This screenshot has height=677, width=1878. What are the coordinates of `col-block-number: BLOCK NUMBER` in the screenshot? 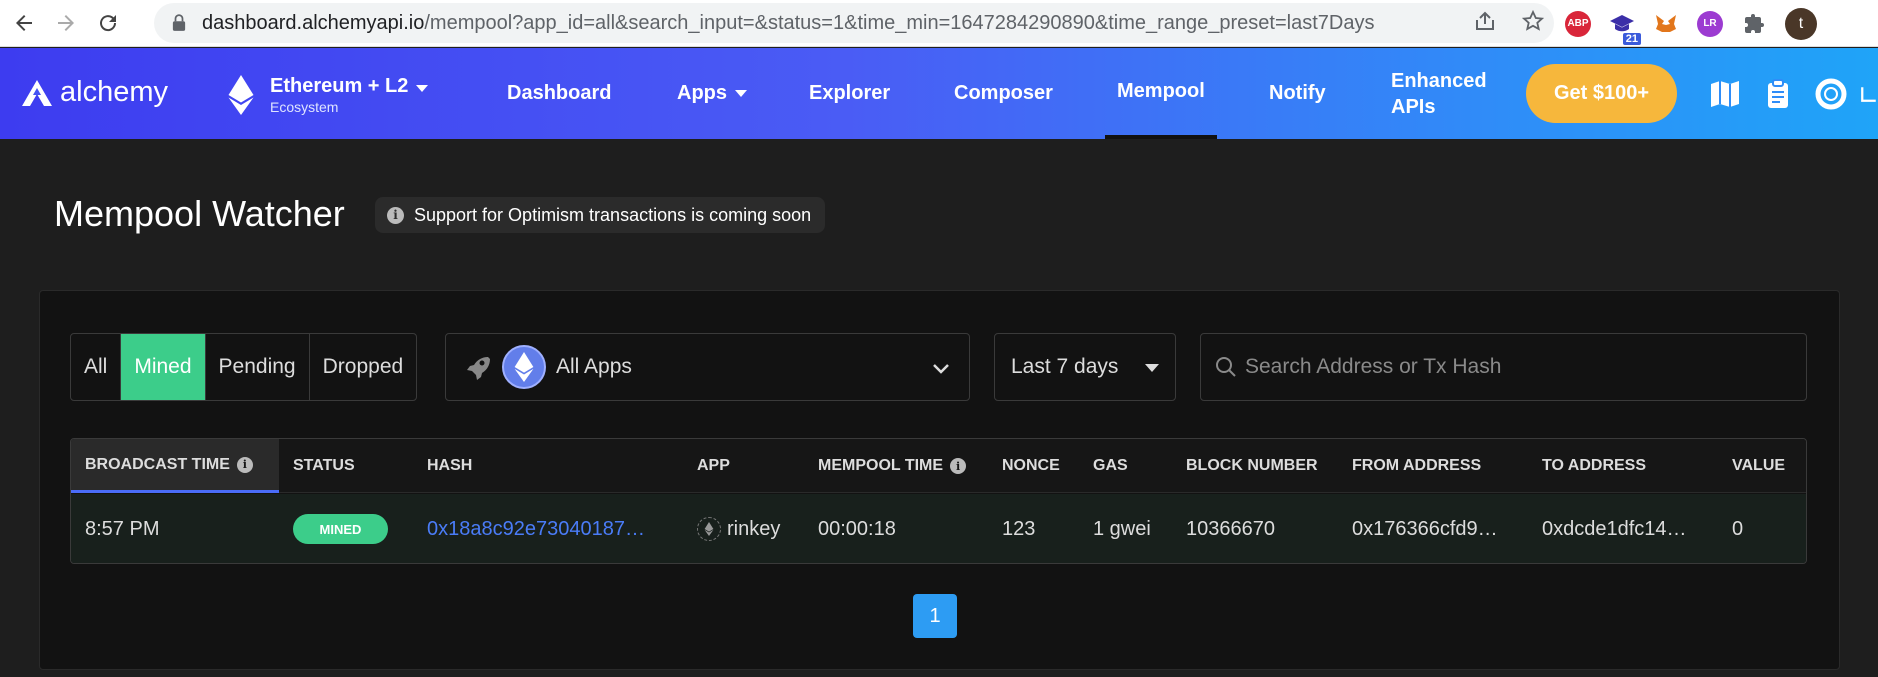 It's located at (1252, 465).